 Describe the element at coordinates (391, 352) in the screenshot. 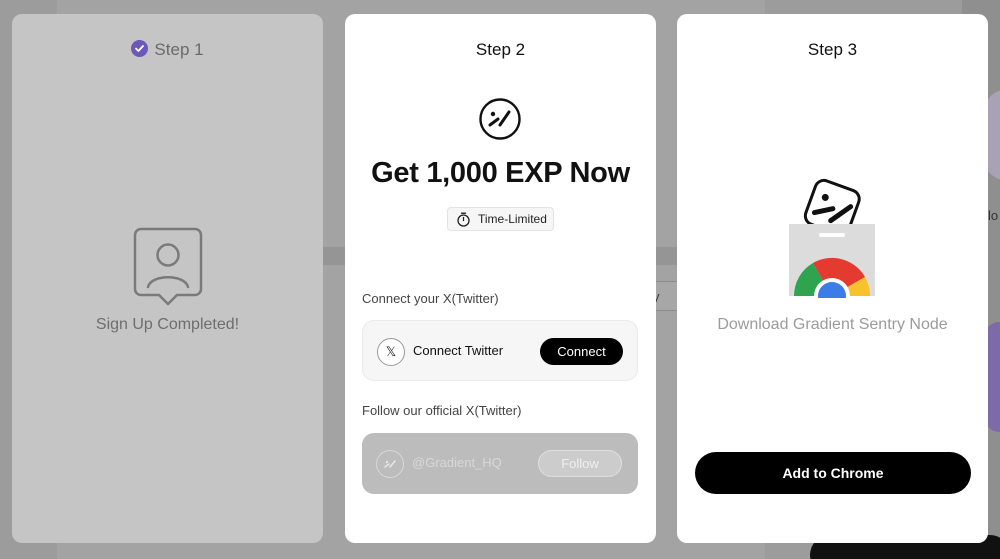

I see `x-logo-icon: 𝕏` at that location.